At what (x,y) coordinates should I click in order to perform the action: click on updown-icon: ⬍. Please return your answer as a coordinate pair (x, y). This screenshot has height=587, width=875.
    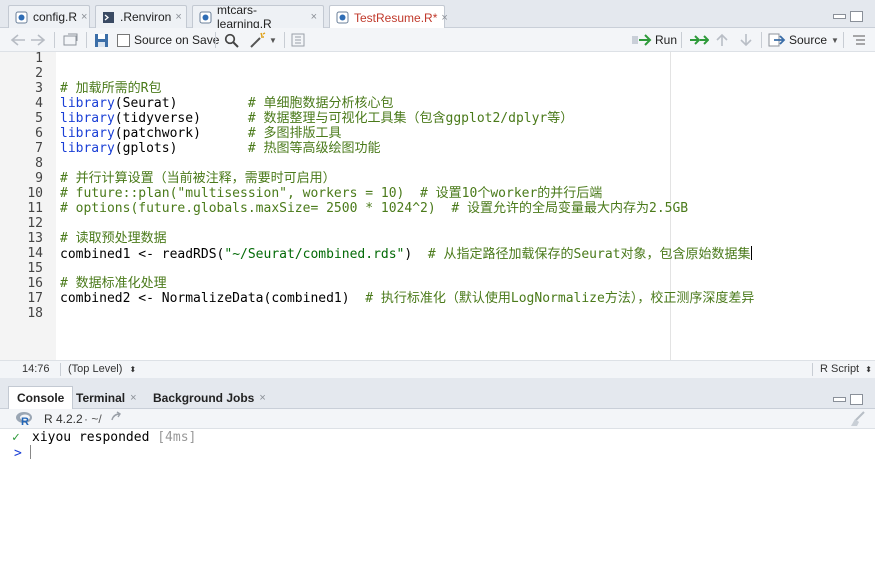
    Looking at the image, I should click on (133, 369).